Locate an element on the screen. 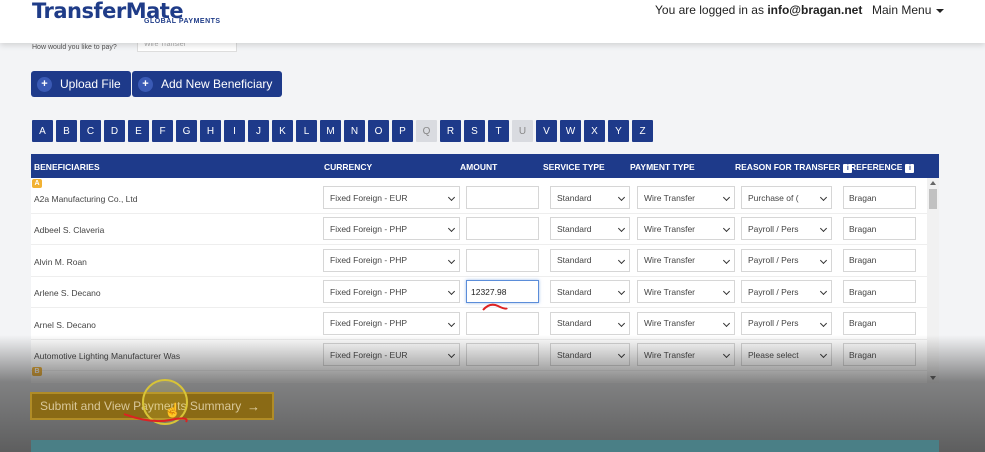 The image size is (985, 452). beneficiary-name: A2a Manufacturing Co., Ltd is located at coordinates (86, 199).